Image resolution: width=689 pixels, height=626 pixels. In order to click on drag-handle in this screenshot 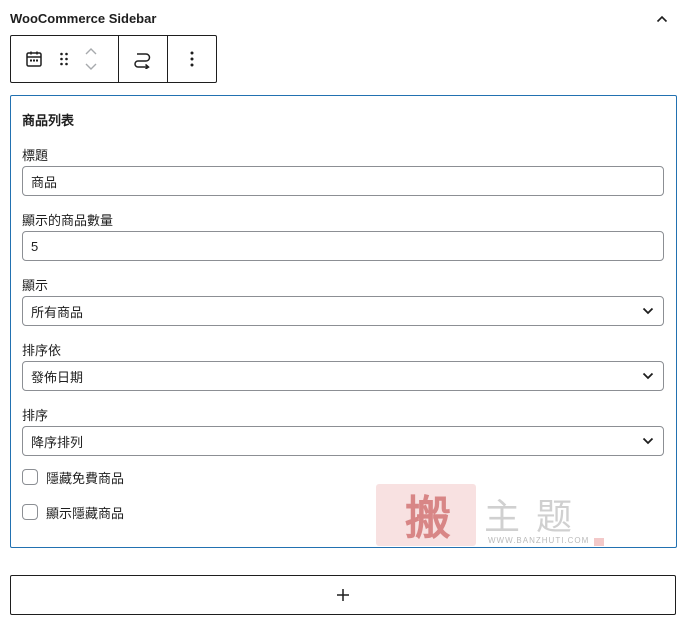, I will do `click(64, 59)`.